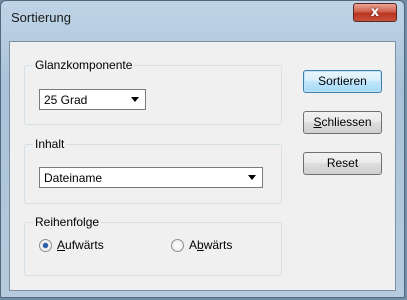 The width and height of the screenshot is (407, 300). I want to click on sort-button: Sortieren, so click(342, 81).